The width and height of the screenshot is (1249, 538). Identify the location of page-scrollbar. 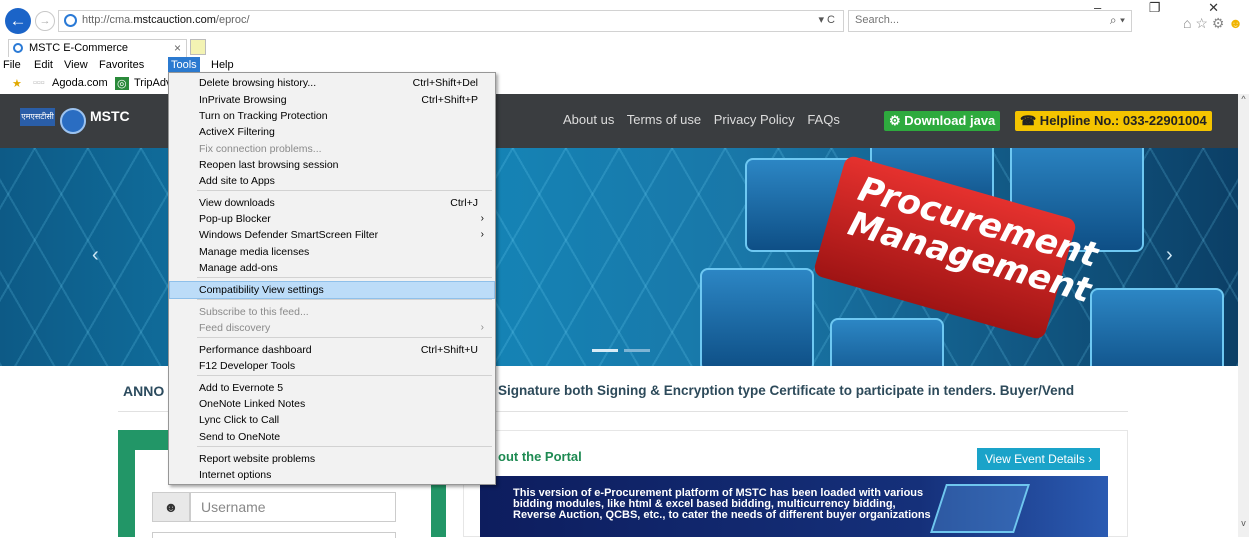
(1243, 315).